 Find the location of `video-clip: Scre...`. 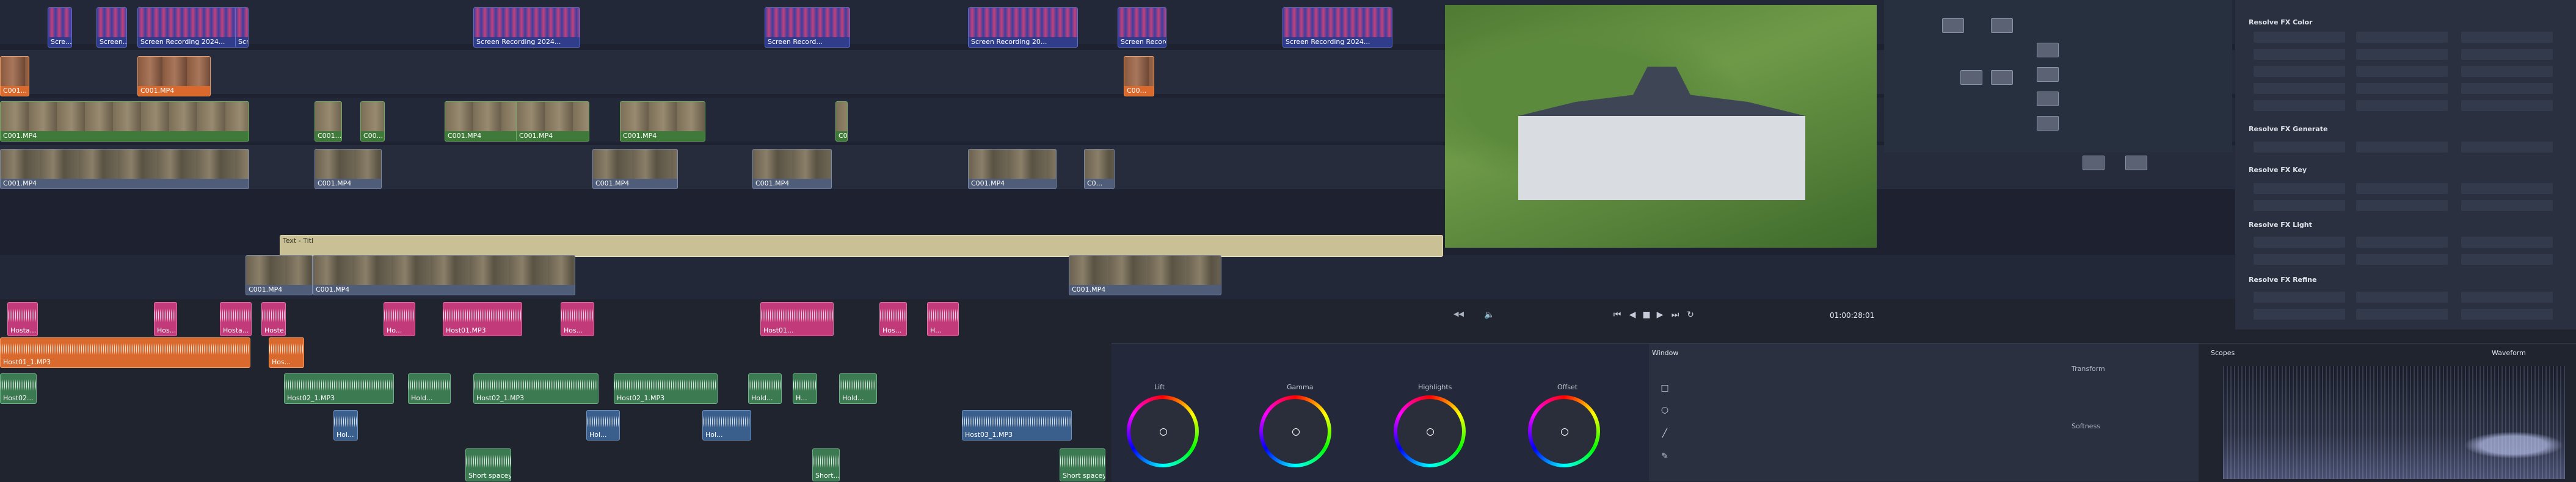

video-clip: Scre... is located at coordinates (60, 27).